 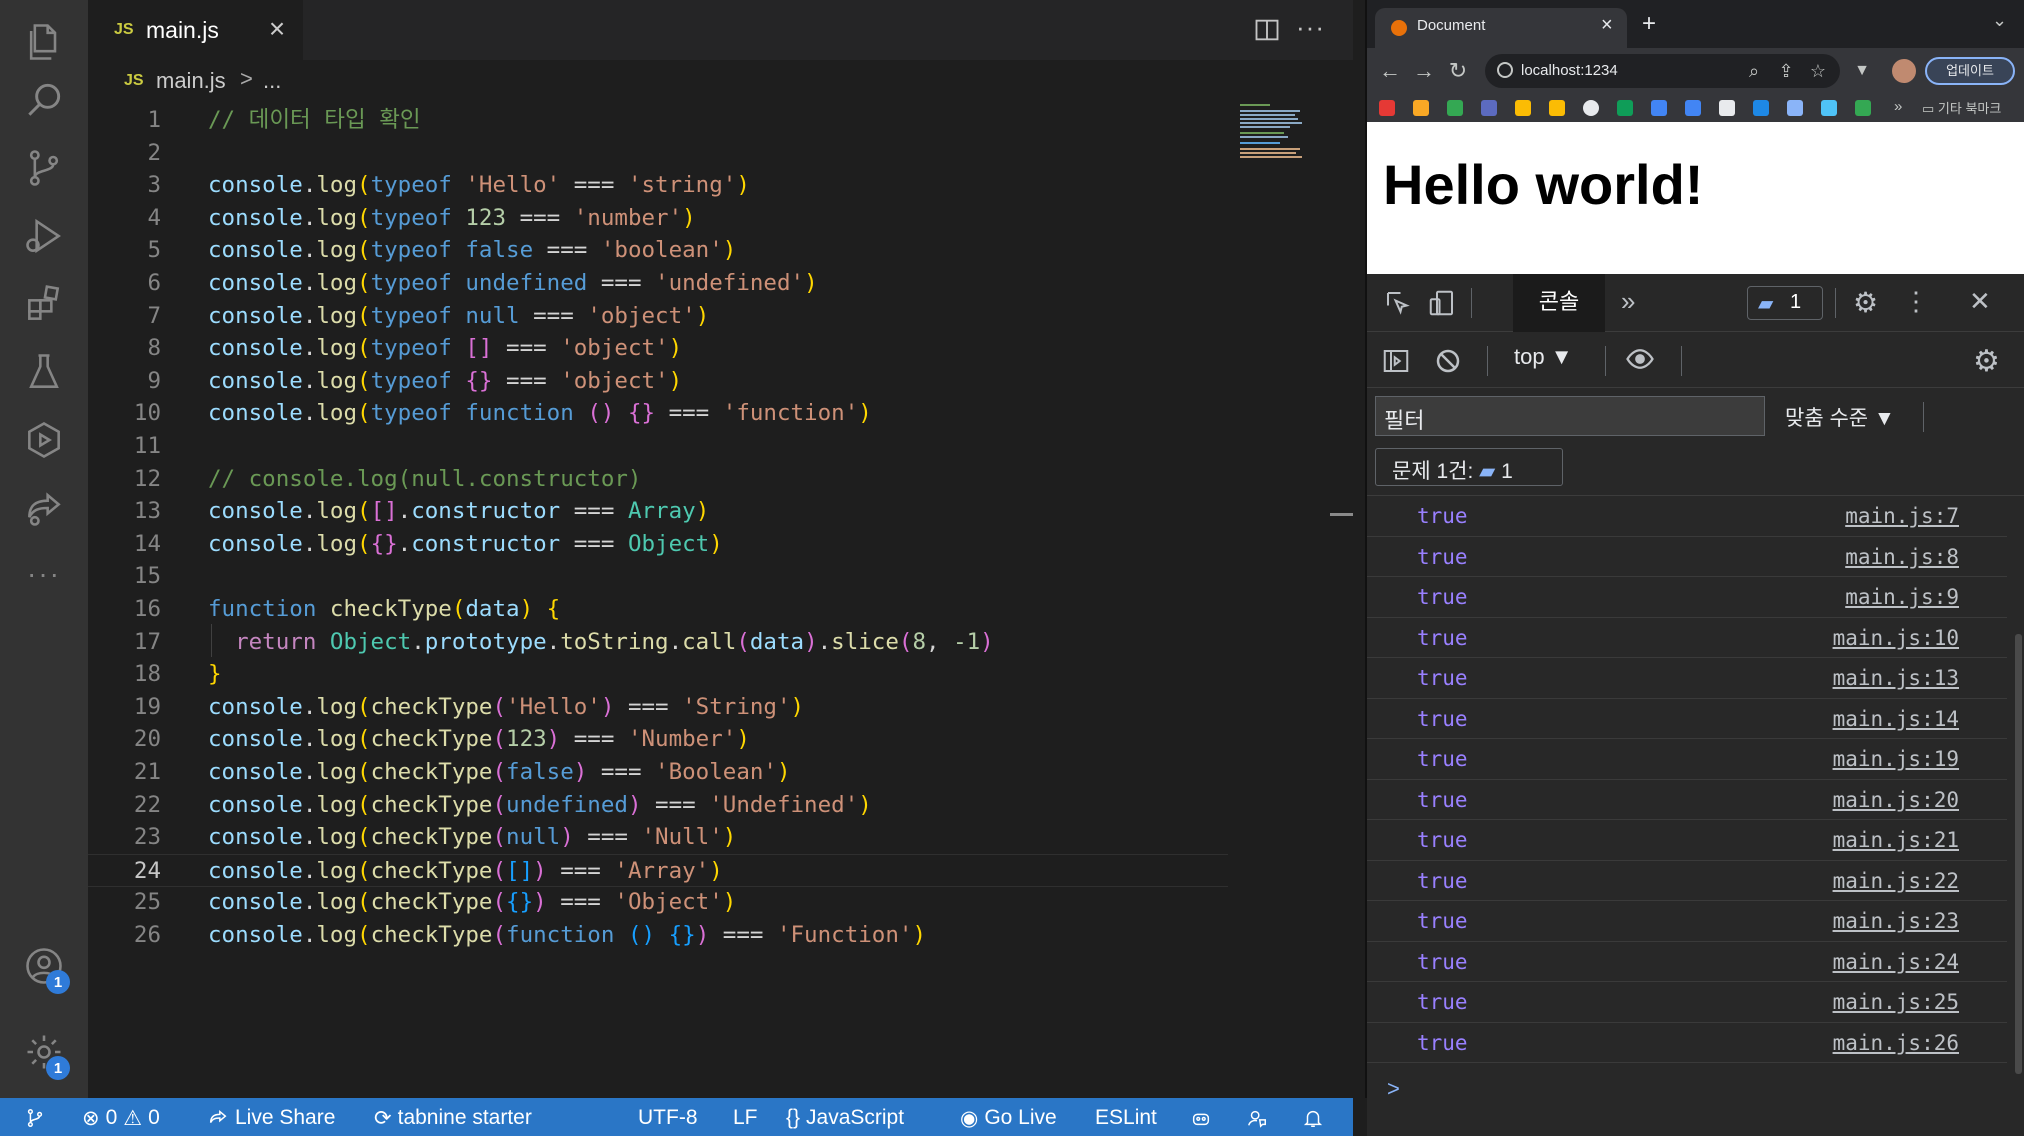 I want to click on vue-devtools-icon: ▼, so click(x=1862, y=71).